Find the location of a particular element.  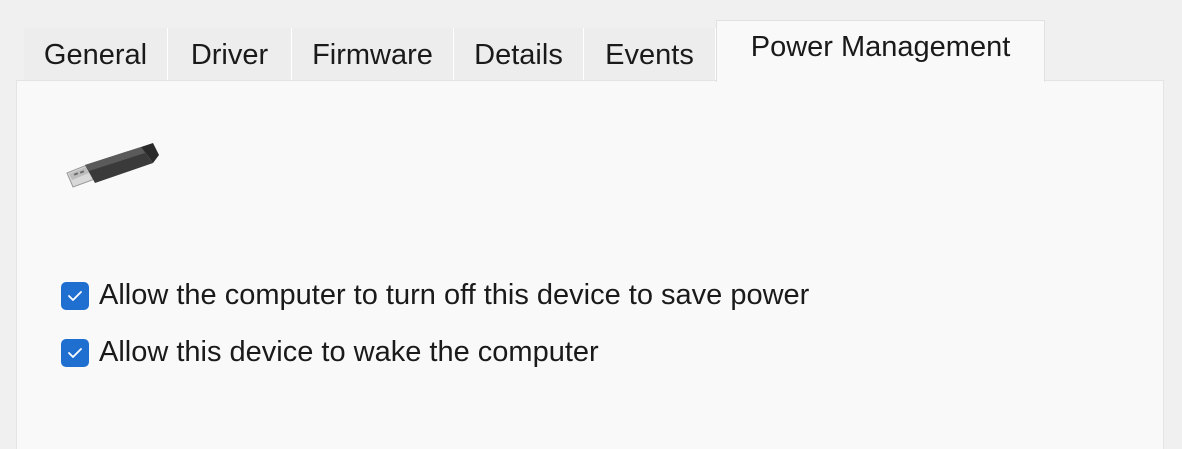

allow-wake-label: Allow this device to wake the computer is located at coordinates (349, 352).